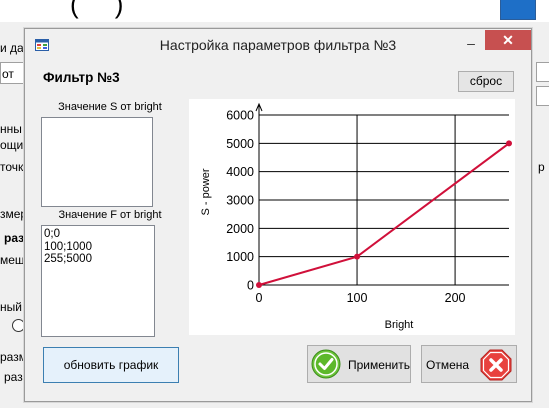 Image resolution: width=549 pixels, height=408 pixels. Describe the element at coordinates (518, 10) in the screenshot. I see `background-arrow-icon` at that location.